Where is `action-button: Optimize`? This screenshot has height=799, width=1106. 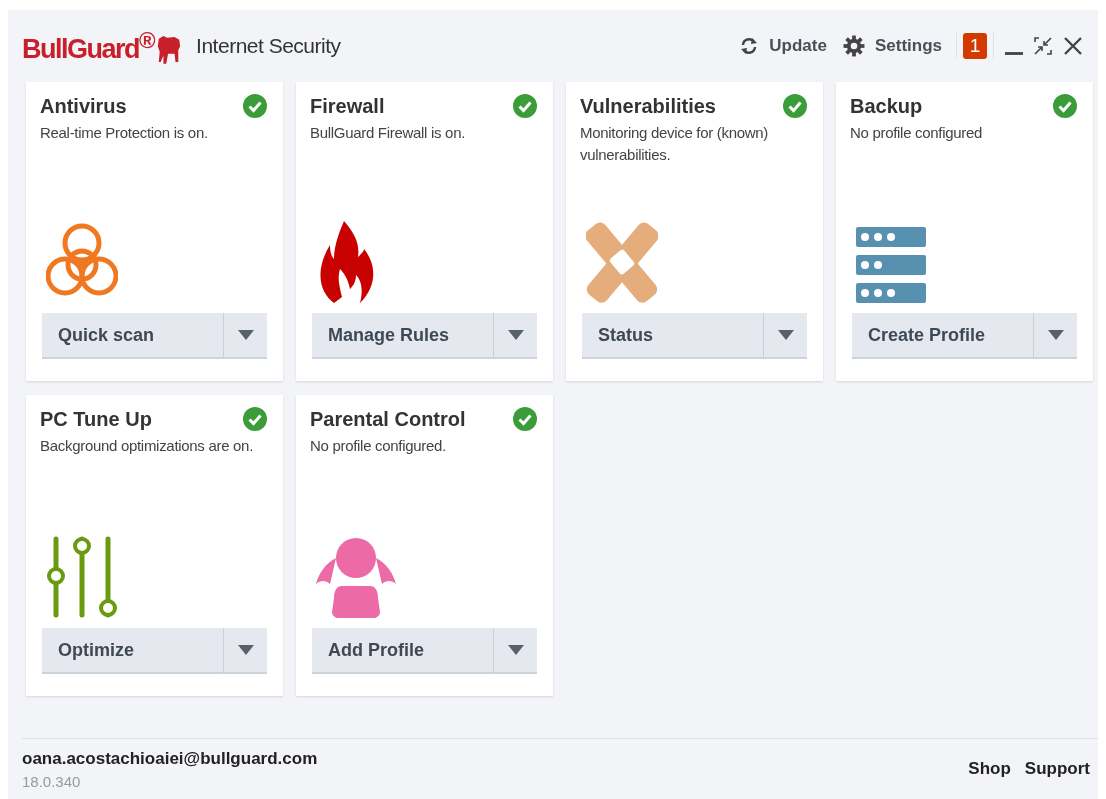
action-button: Optimize is located at coordinates (133, 651).